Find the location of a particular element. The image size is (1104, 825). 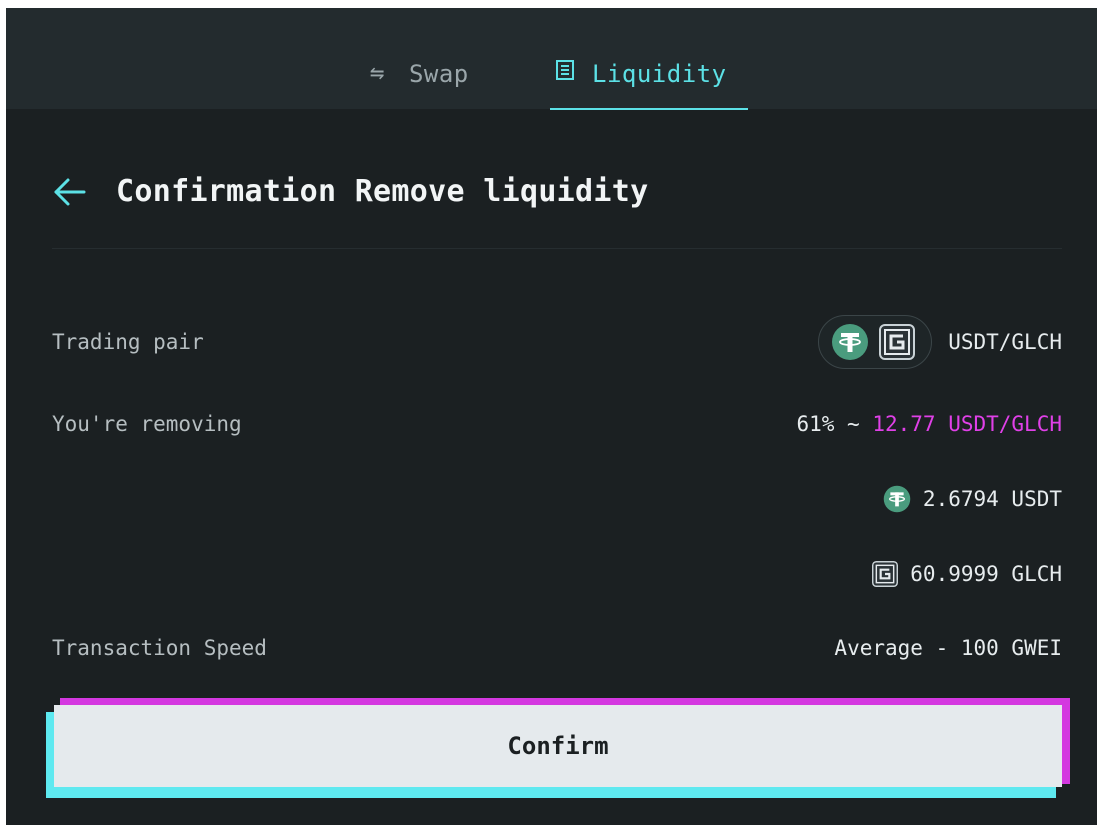

glch-amount-row: 60.9999 GLCH is located at coordinates (557, 574).